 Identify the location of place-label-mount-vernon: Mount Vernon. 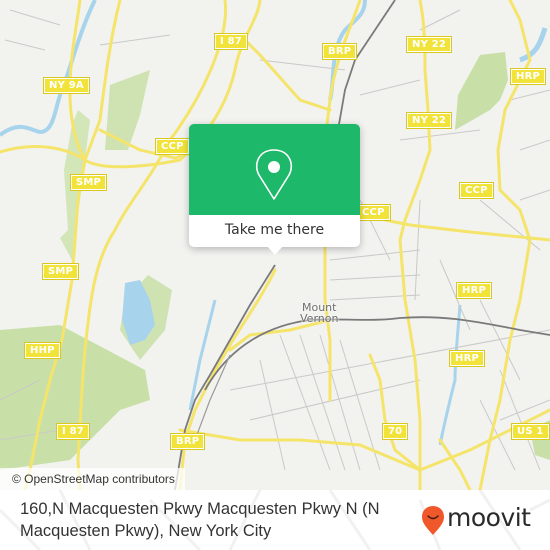
(319, 313).